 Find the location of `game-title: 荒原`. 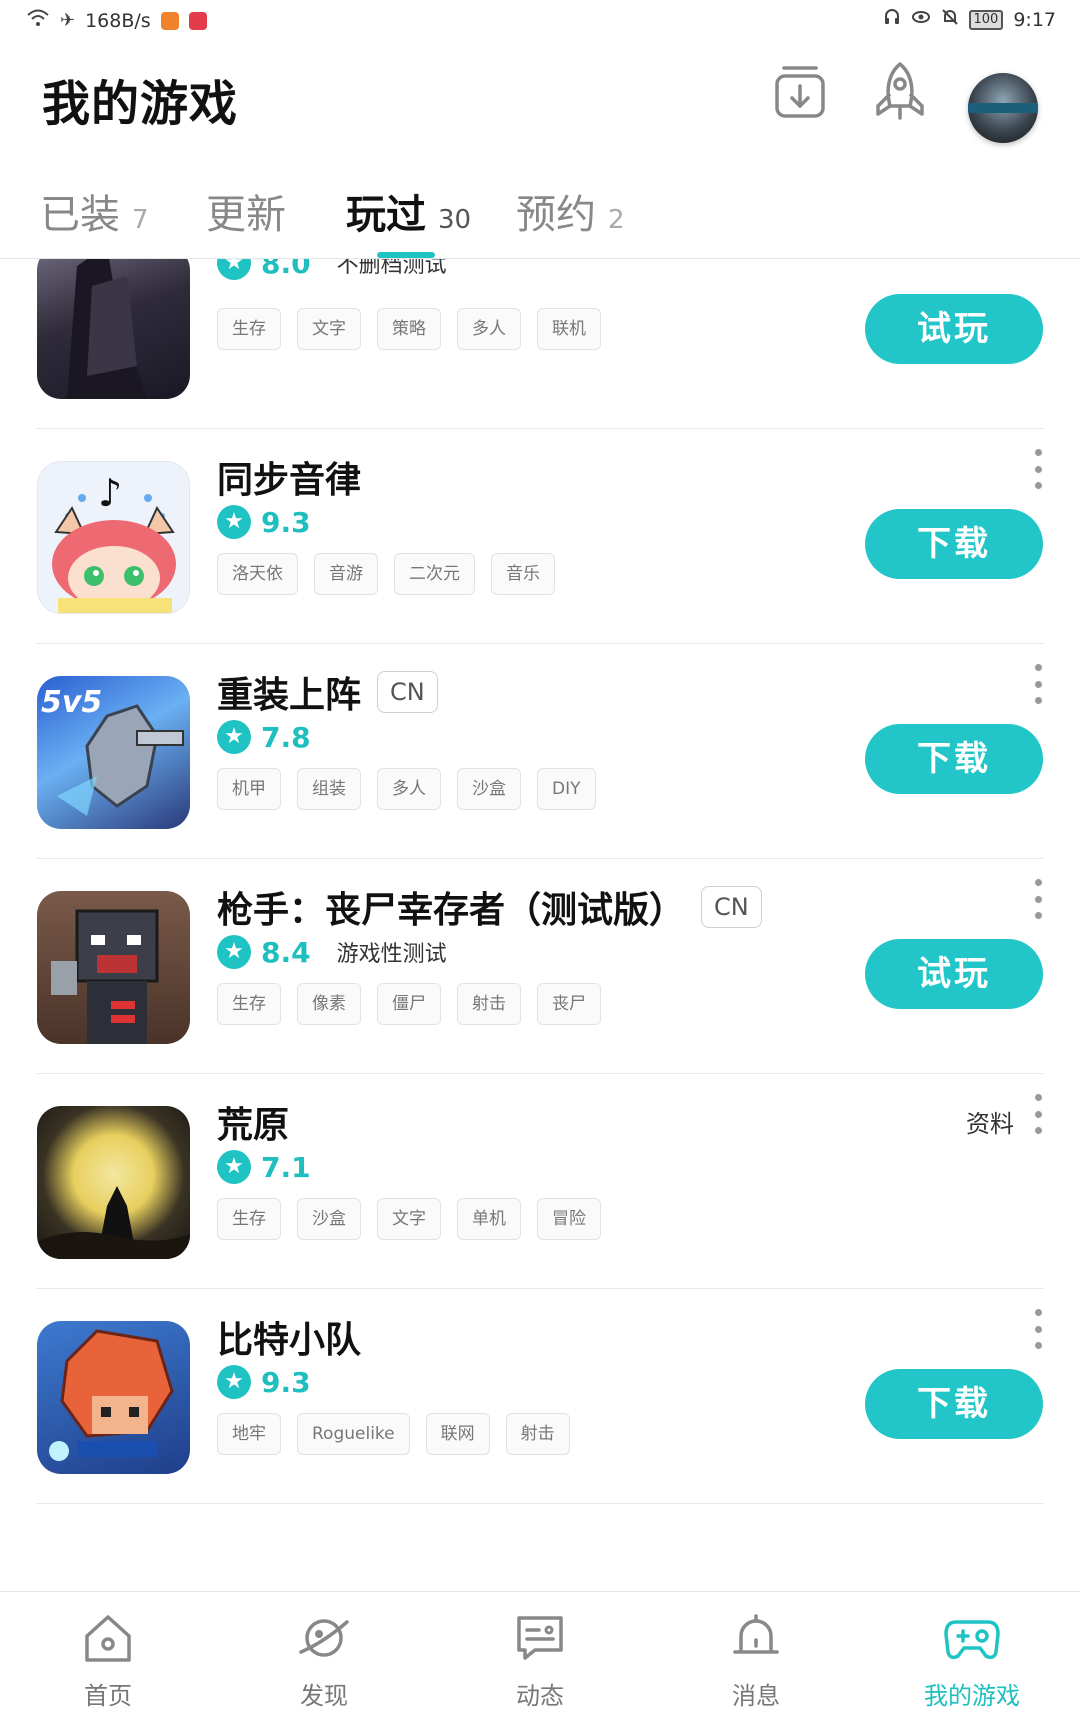

game-title: 荒原 is located at coordinates (253, 1122).